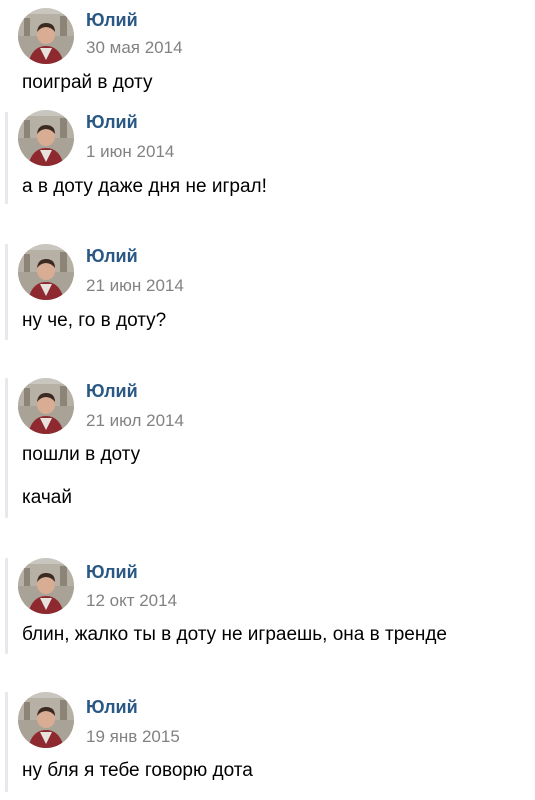  What do you see at coordinates (135, 286) in the screenshot?
I see `message-date: 21 июн 2014` at bounding box center [135, 286].